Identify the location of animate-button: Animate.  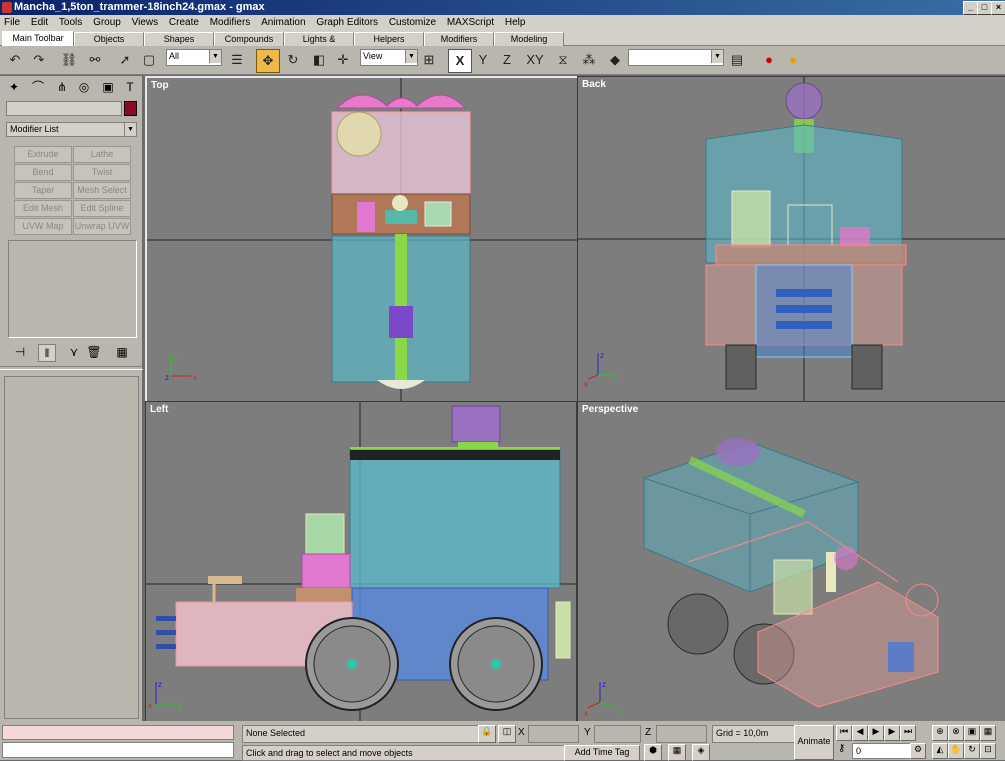
(814, 742).